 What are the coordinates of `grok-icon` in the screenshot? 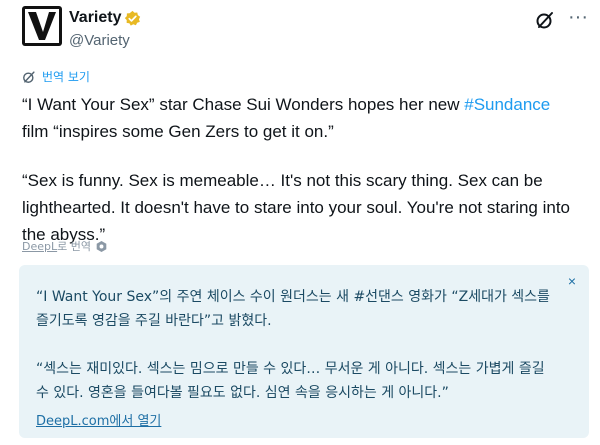 It's located at (545, 20).